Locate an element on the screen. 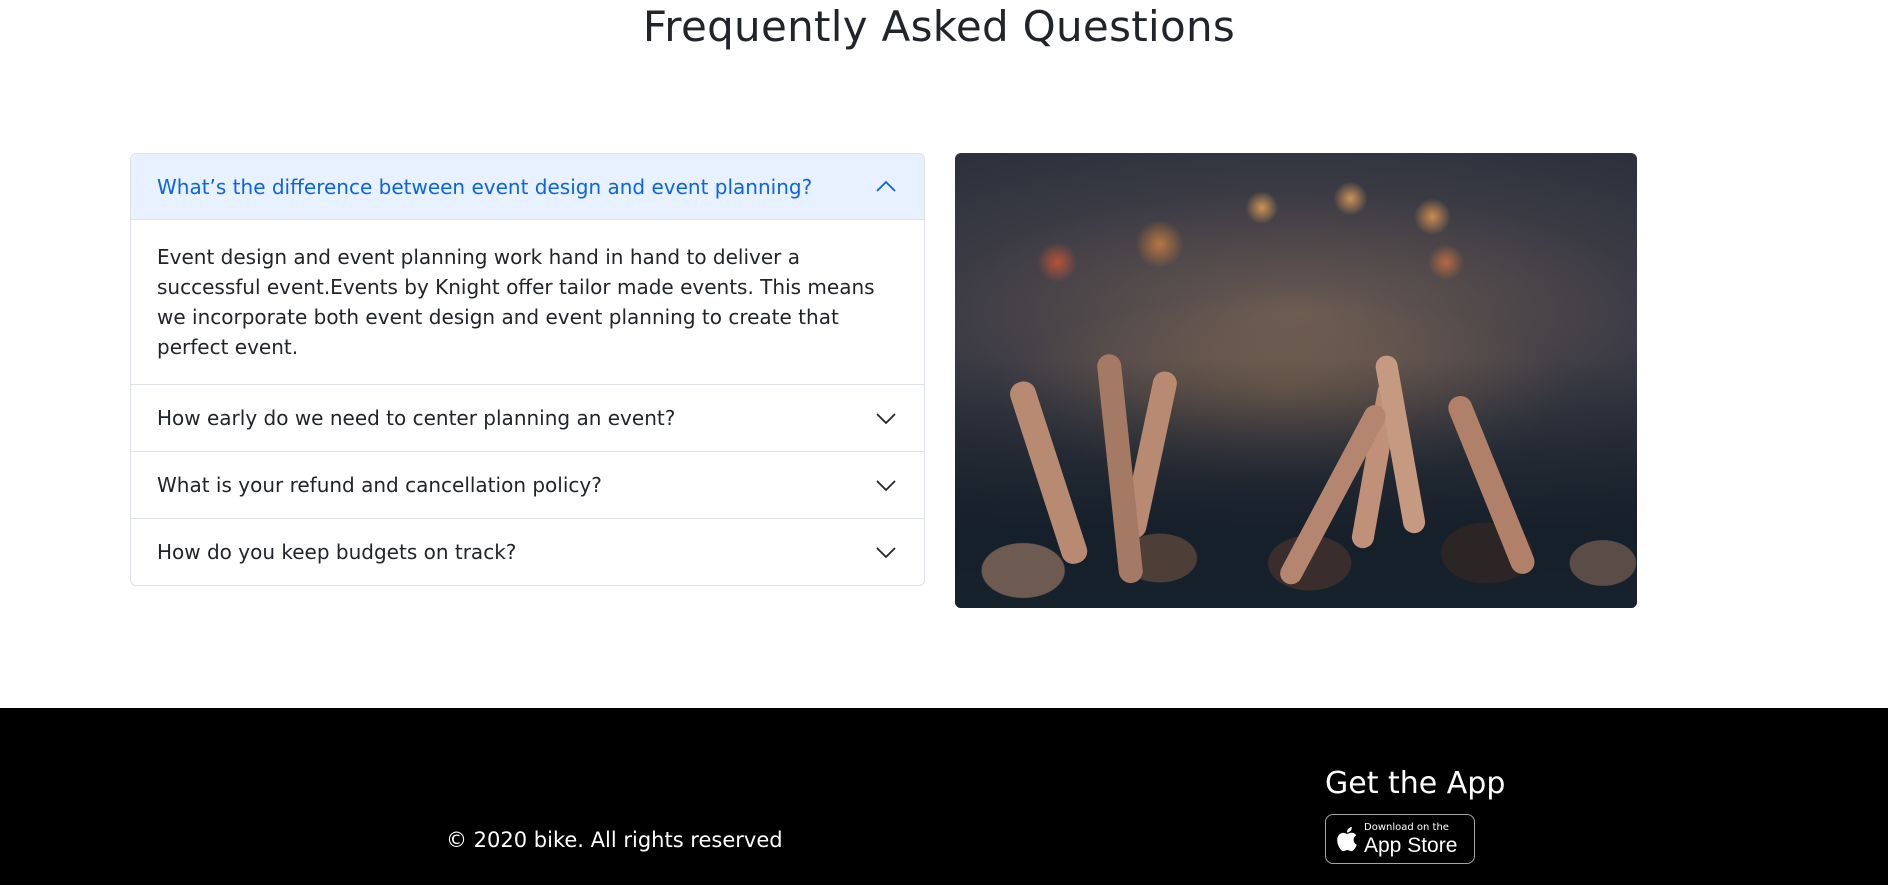 The height and width of the screenshot is (885, 1888). faq-item: How do you keep budgets on track? is located at coordinates (527, 551).